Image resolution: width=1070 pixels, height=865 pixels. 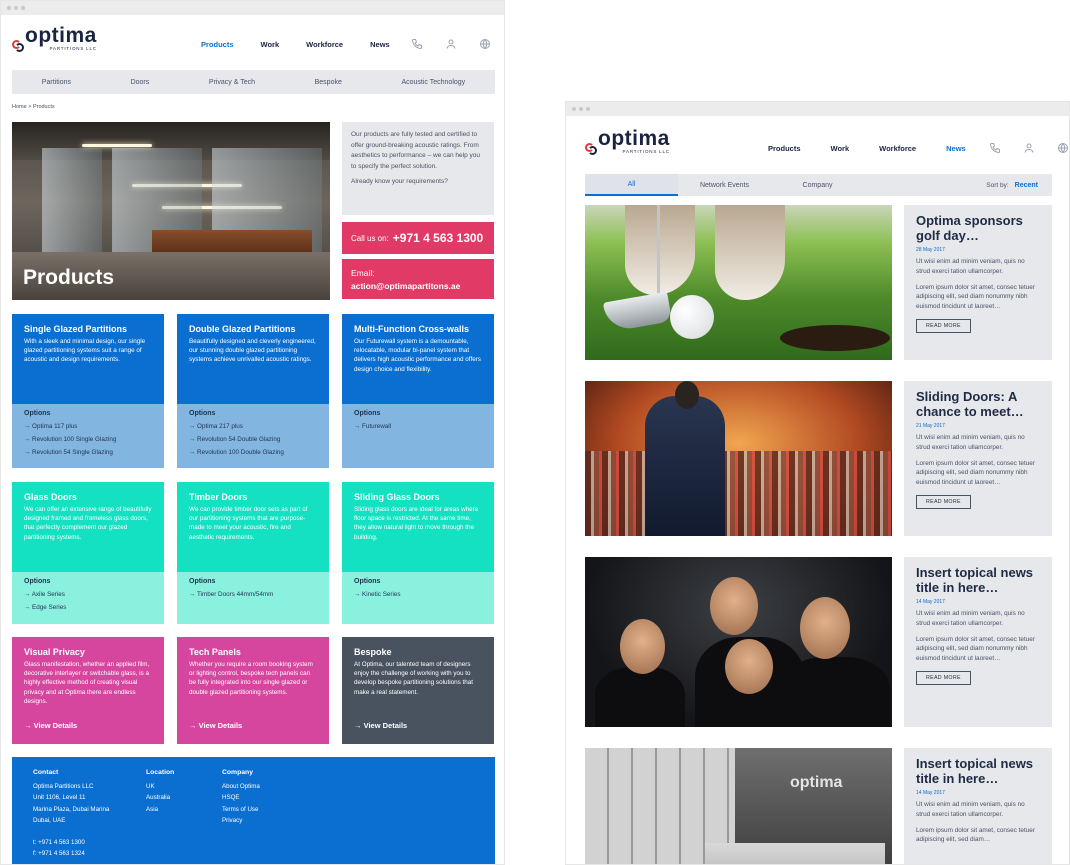 I want to click on option-link: Optima 217 plus, so click(x=253, y=427).